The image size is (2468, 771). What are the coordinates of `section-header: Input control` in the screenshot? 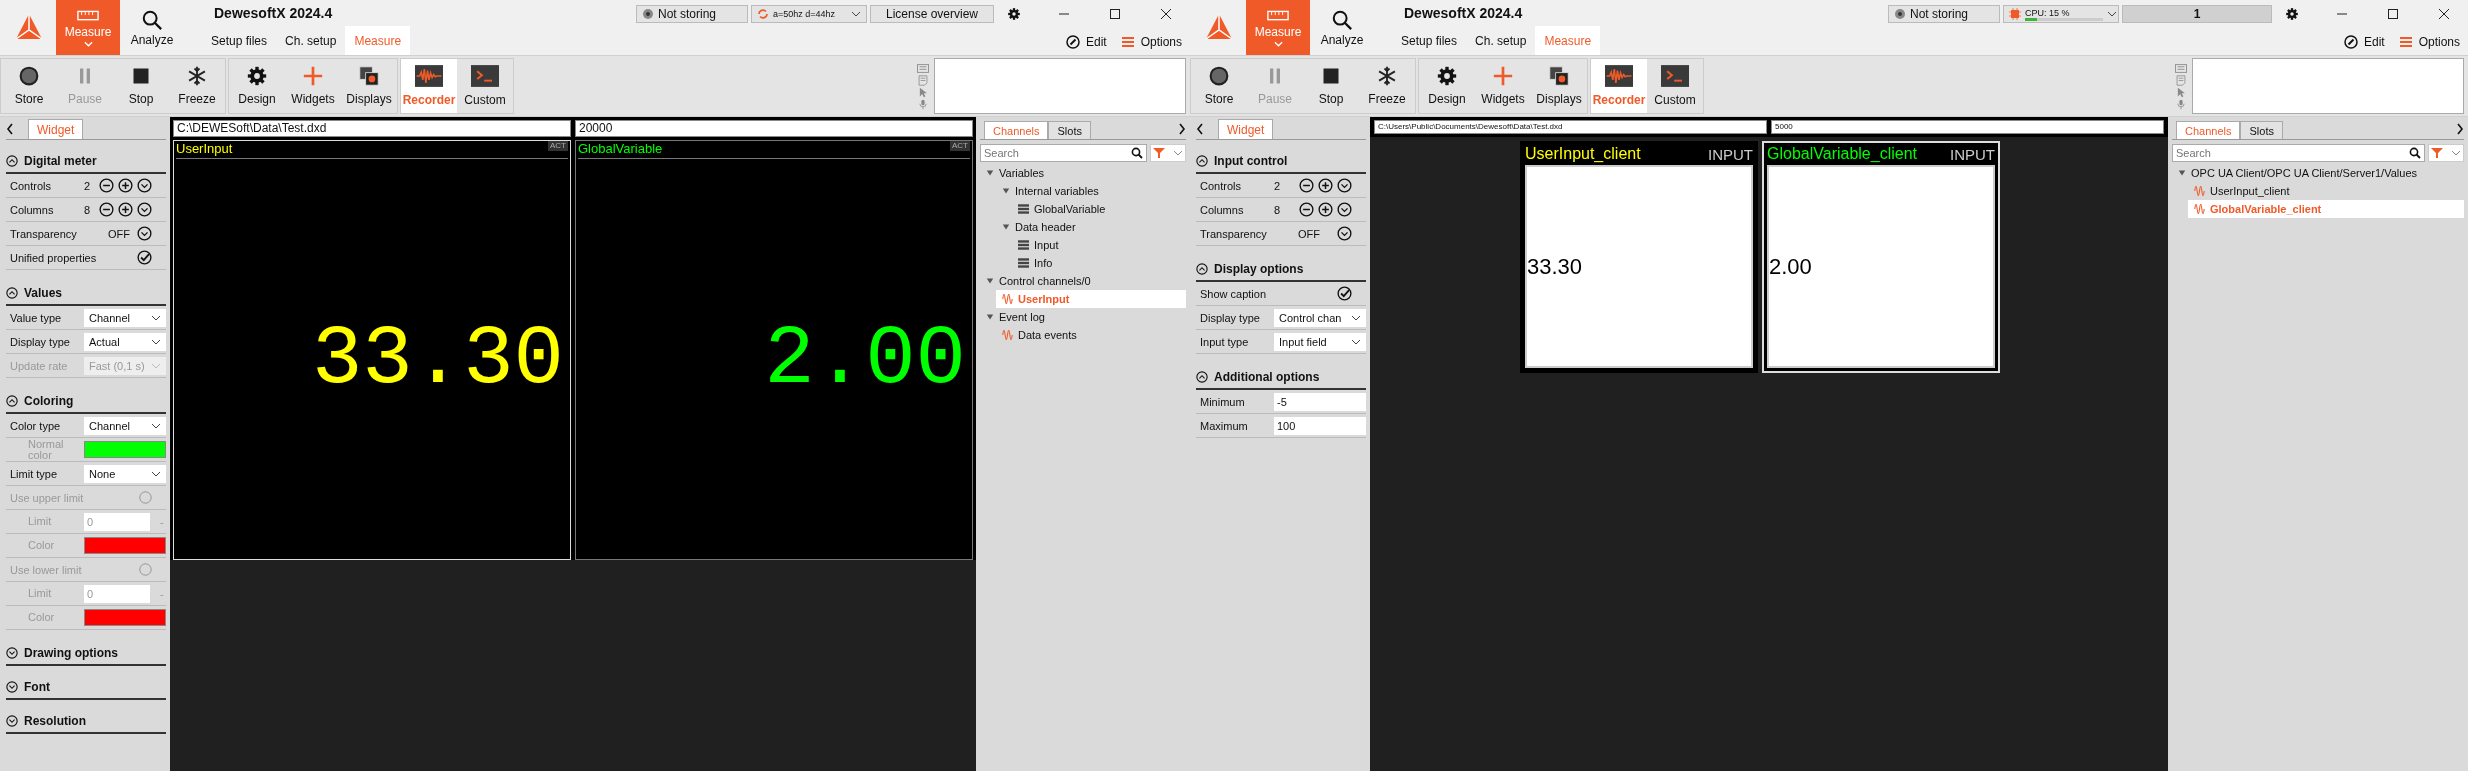 It's located at (1281, 162).